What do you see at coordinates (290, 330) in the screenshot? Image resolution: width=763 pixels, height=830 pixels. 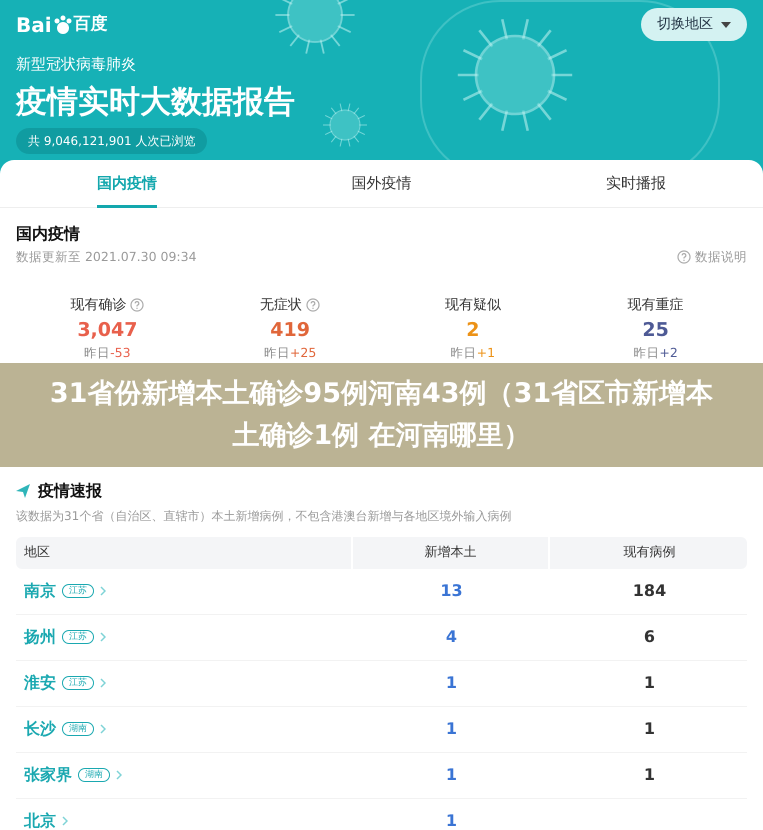 I see `stat-value: 419` at bounding box center [290, 330].